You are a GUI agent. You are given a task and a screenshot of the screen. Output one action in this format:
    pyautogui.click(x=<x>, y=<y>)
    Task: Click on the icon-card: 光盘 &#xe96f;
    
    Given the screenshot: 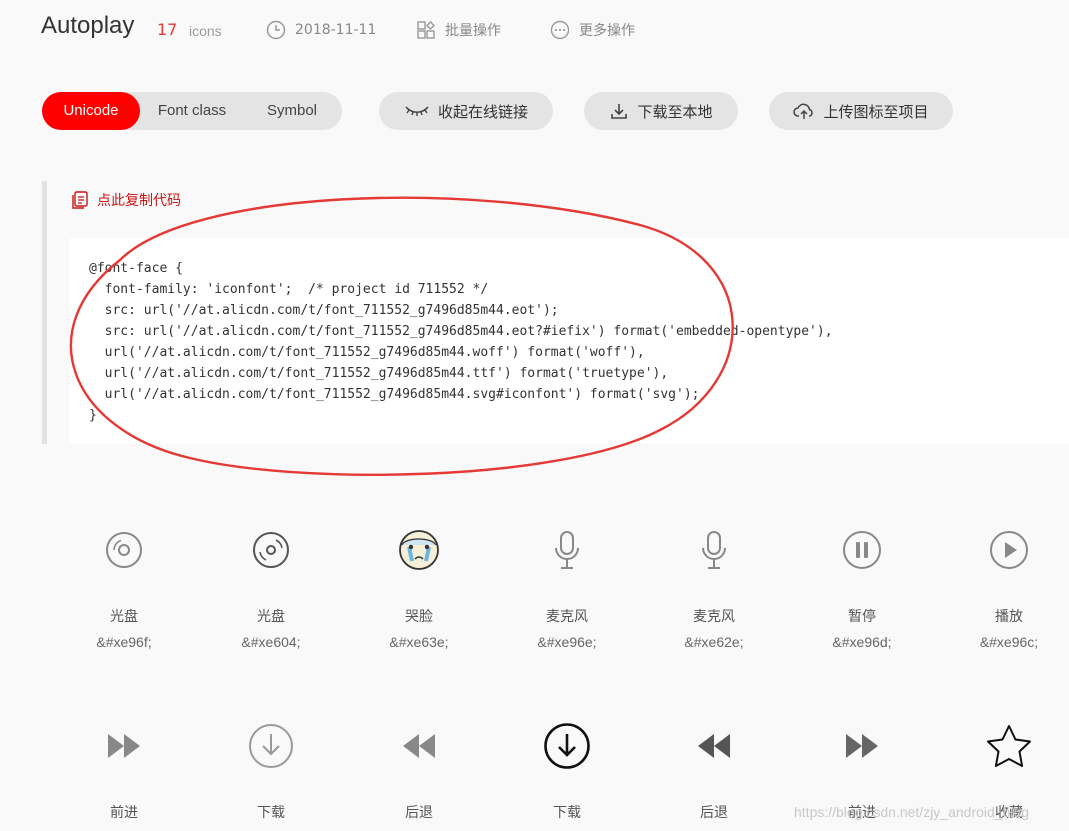 What is the action you would take?
    pyautogui.click(x=124, y=587)
    